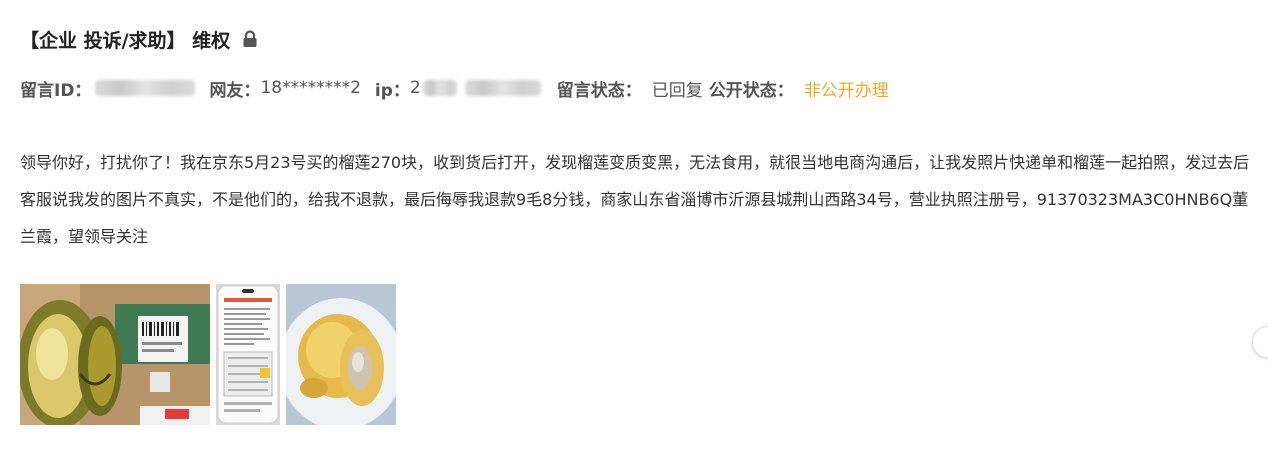  I want to click on post-title: 【企业 投诉/求助】 维权, so click(139, 39).